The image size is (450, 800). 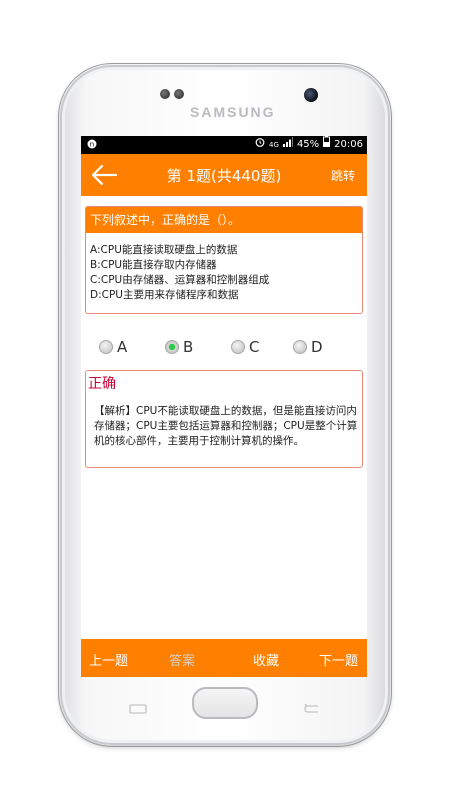 I want to click on app-header: 第 1题(共440题) 跳转, so click(x=224, y=175).